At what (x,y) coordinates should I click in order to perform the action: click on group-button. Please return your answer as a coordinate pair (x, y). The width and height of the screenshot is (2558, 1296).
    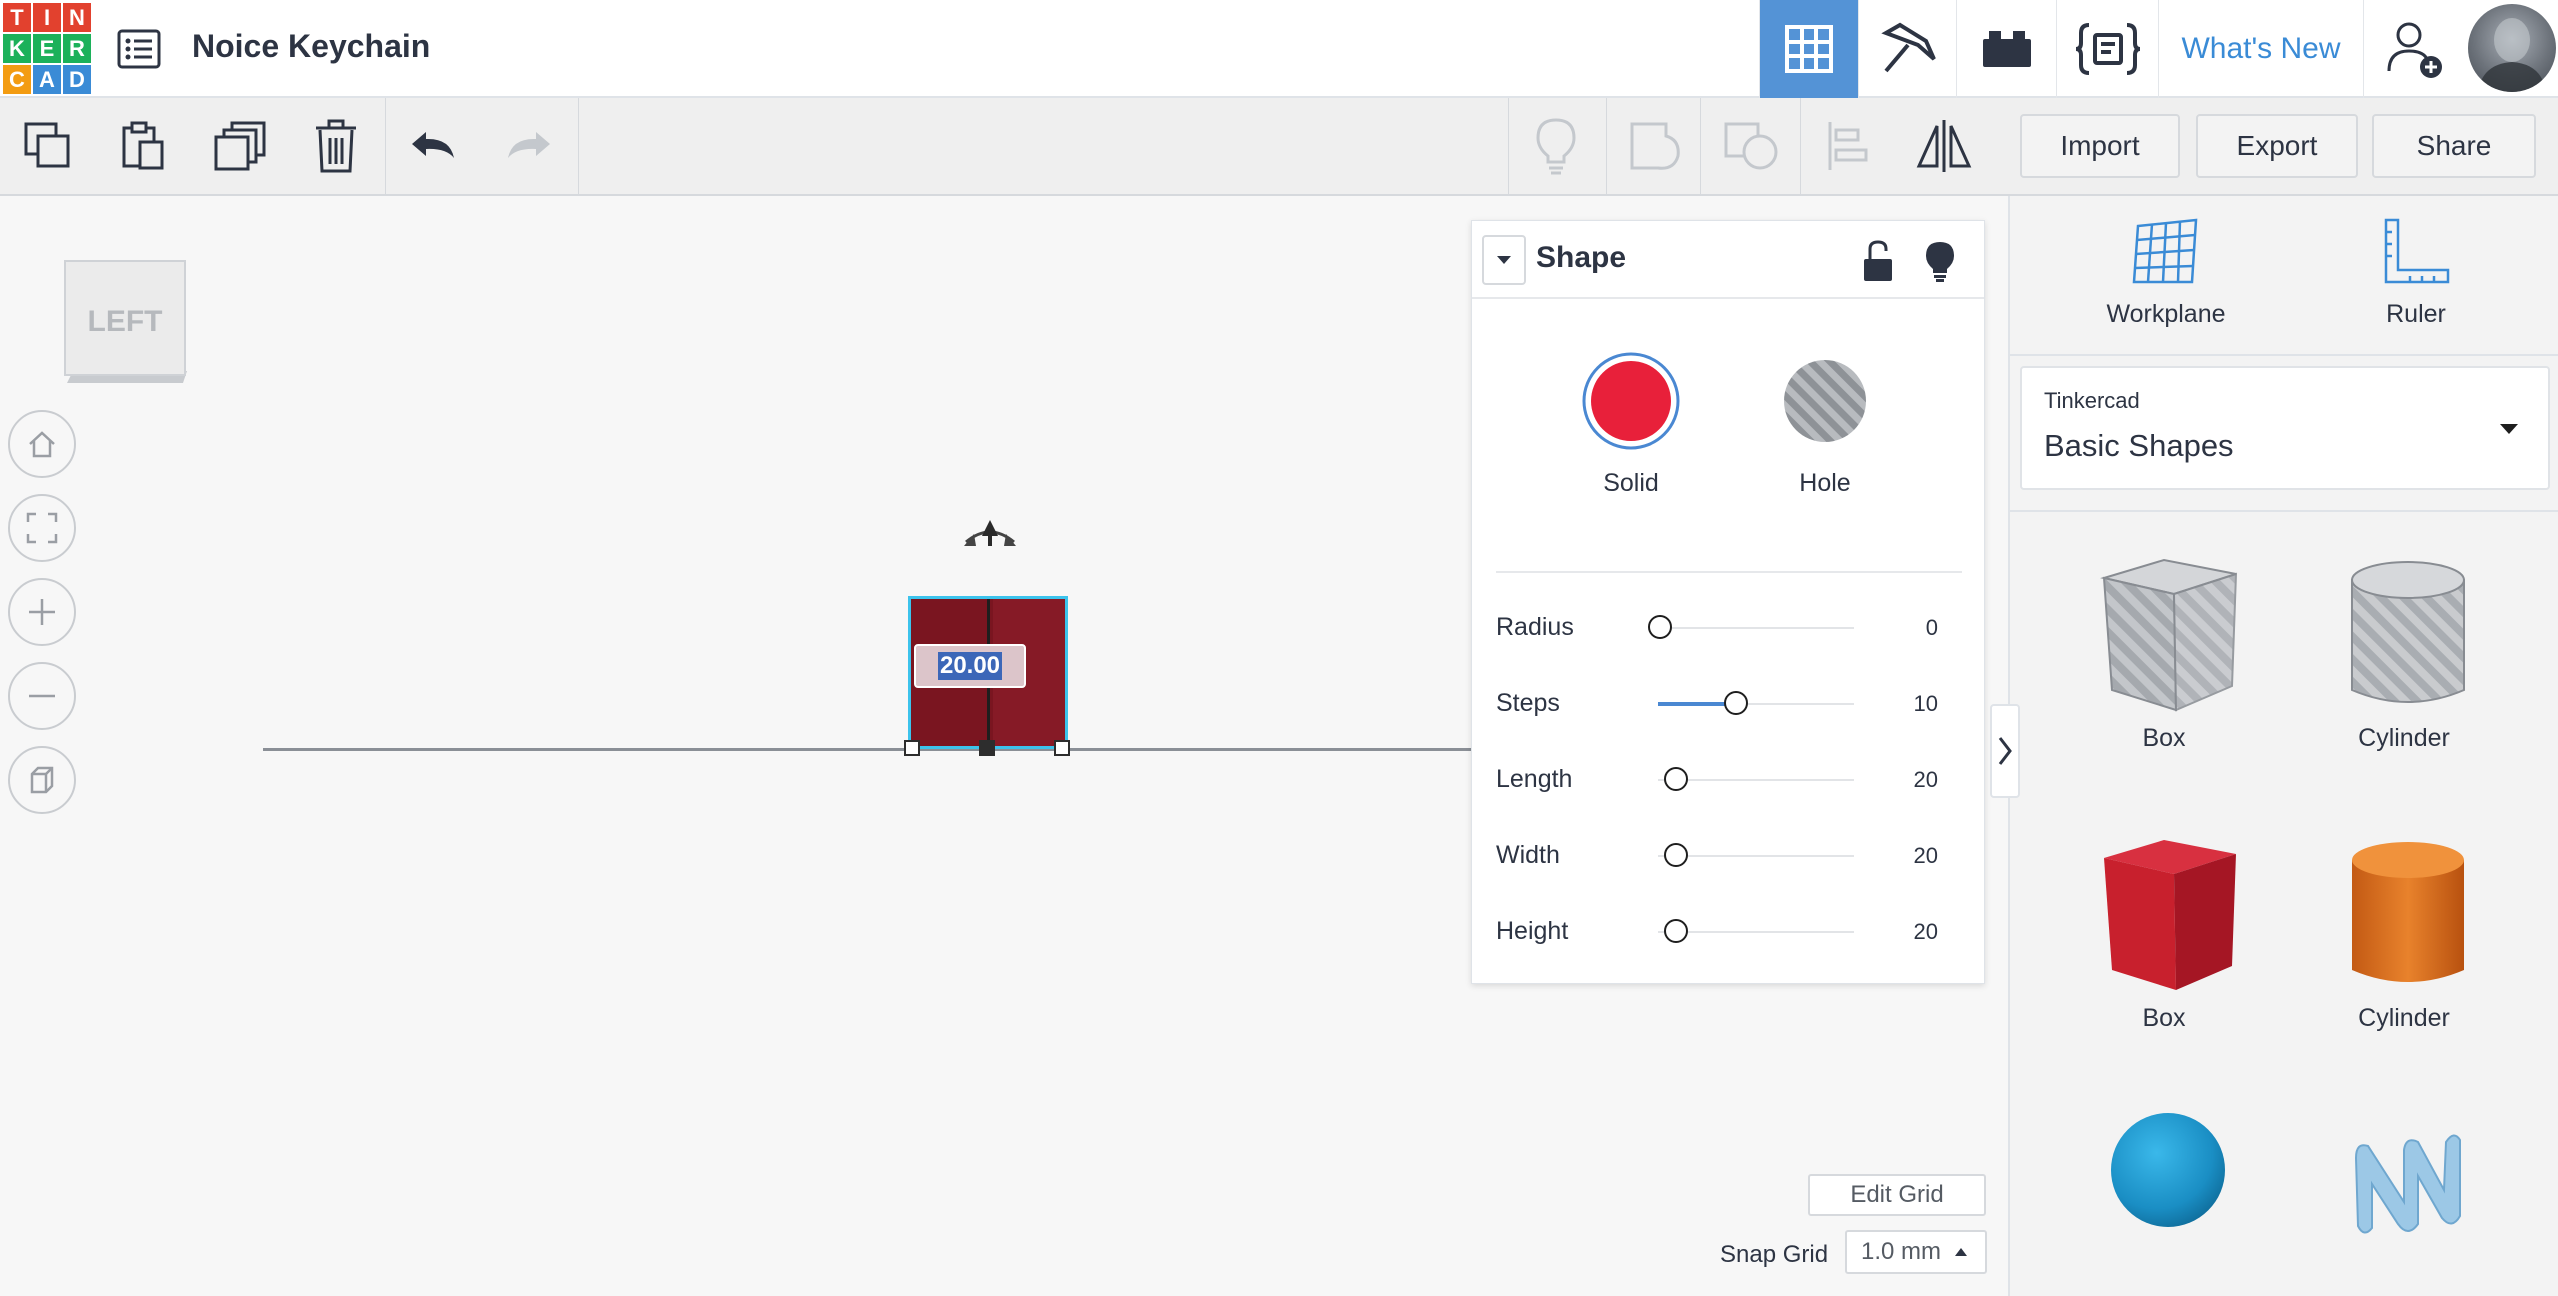
    Looking at the image, I should click on (1656, 146).